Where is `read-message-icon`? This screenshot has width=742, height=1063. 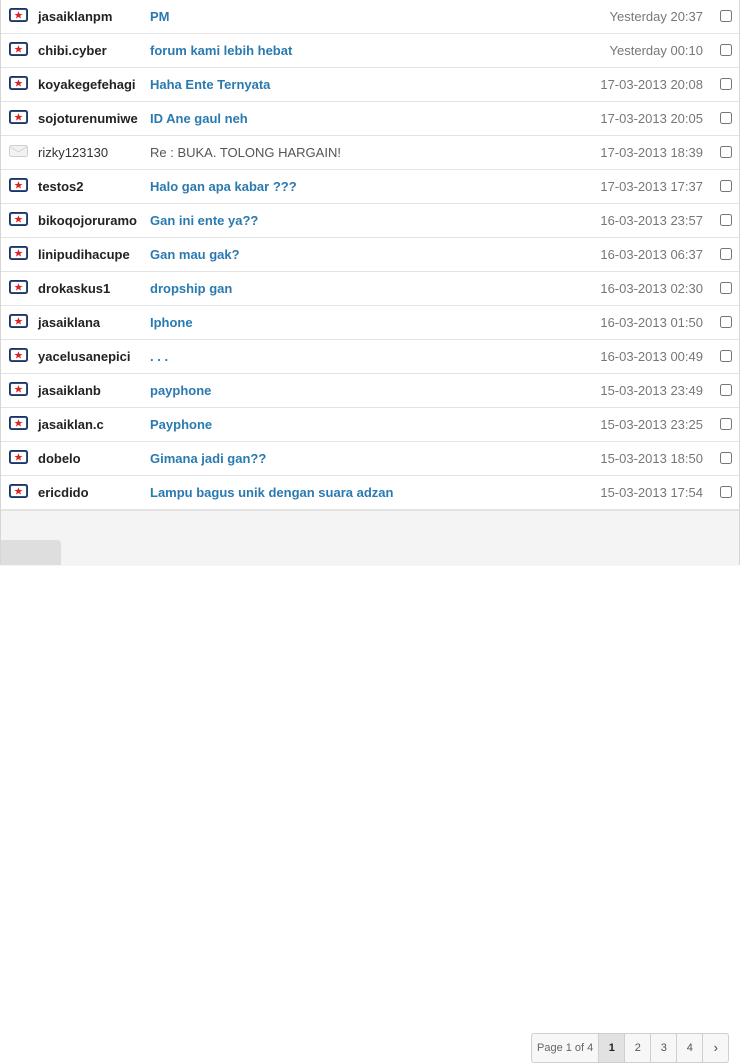 read-message-icon is located at coordinates (18, 151).